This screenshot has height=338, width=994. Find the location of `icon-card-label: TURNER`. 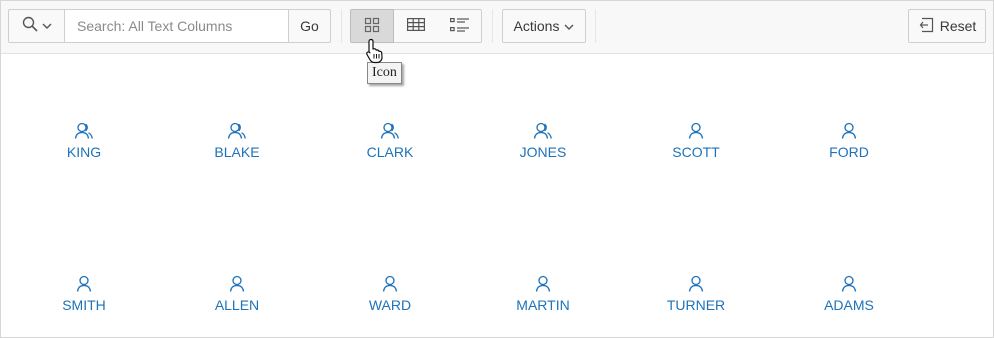

icon-card-label: TURNER is located at coordinates (696, 305).